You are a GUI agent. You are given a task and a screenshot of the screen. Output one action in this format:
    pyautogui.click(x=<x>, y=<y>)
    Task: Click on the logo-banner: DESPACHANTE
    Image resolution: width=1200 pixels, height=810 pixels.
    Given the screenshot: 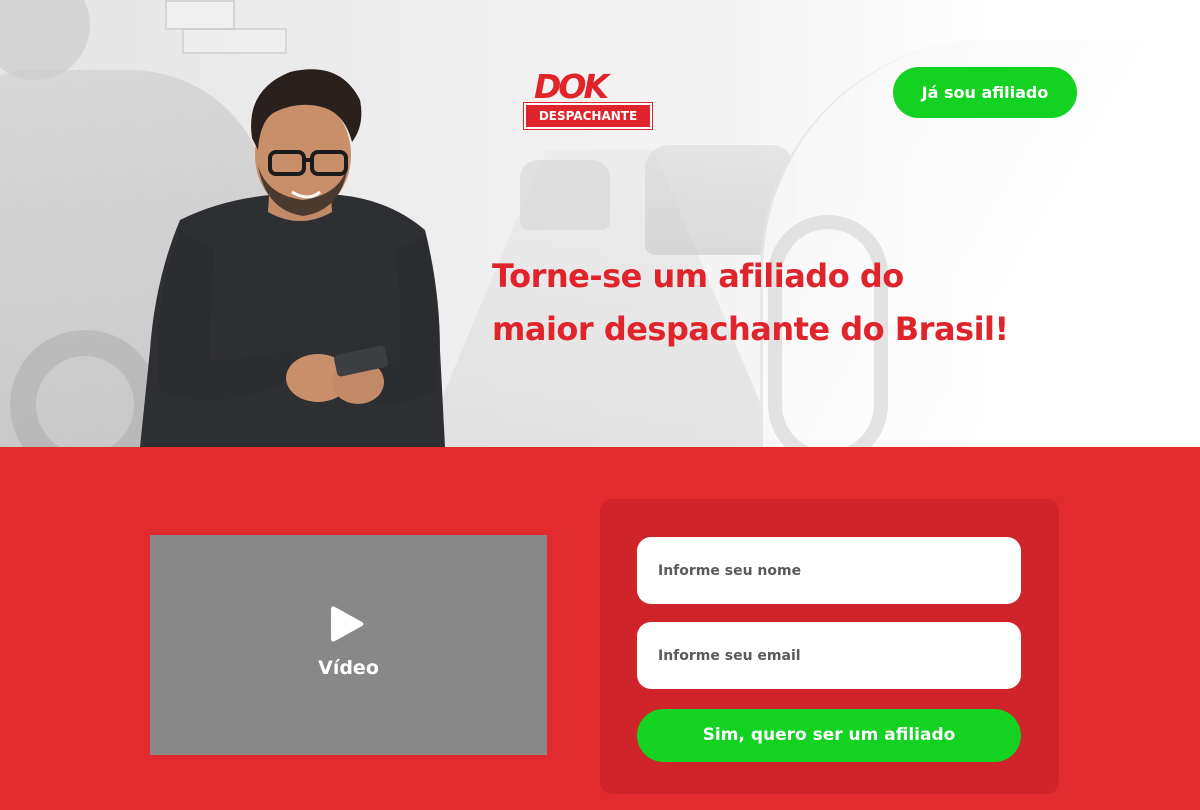 What is the action you would take?
    pyautogui.click(x=588, y=116)
    